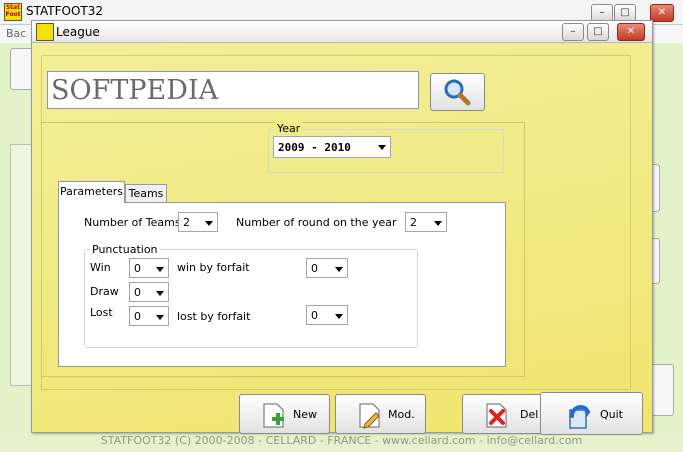  What do you see at coordinates (100, 267) in the screenshot?
I see `win-label: Win` at bounding box center [100, 267].